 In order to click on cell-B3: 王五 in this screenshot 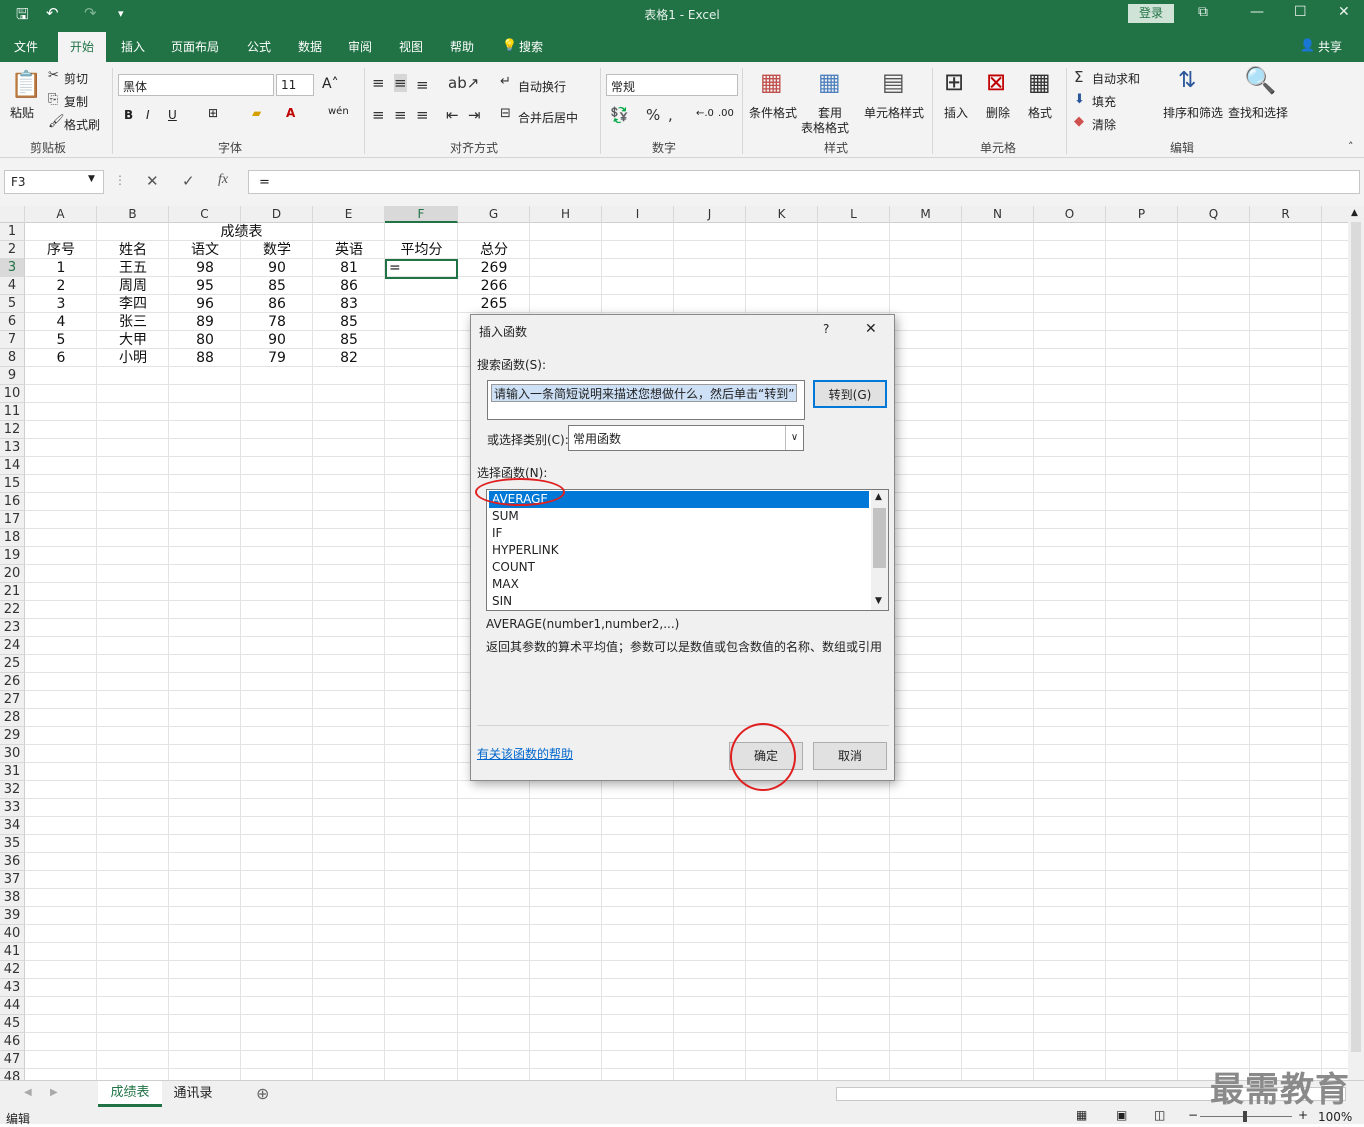, I will do `click(133, 268)`.